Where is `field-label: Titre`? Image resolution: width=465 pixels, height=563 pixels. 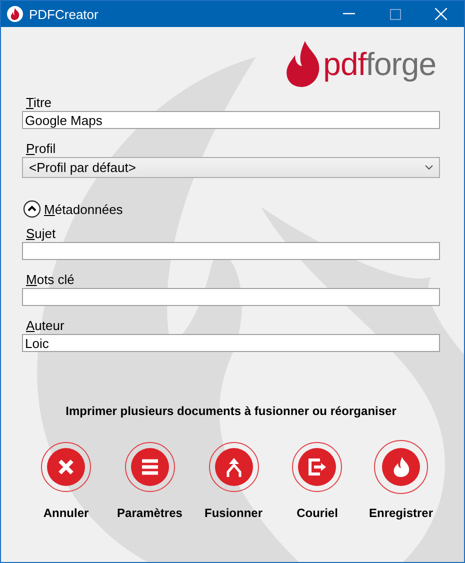
field-label: Titre is located at coordinates (39, 102).